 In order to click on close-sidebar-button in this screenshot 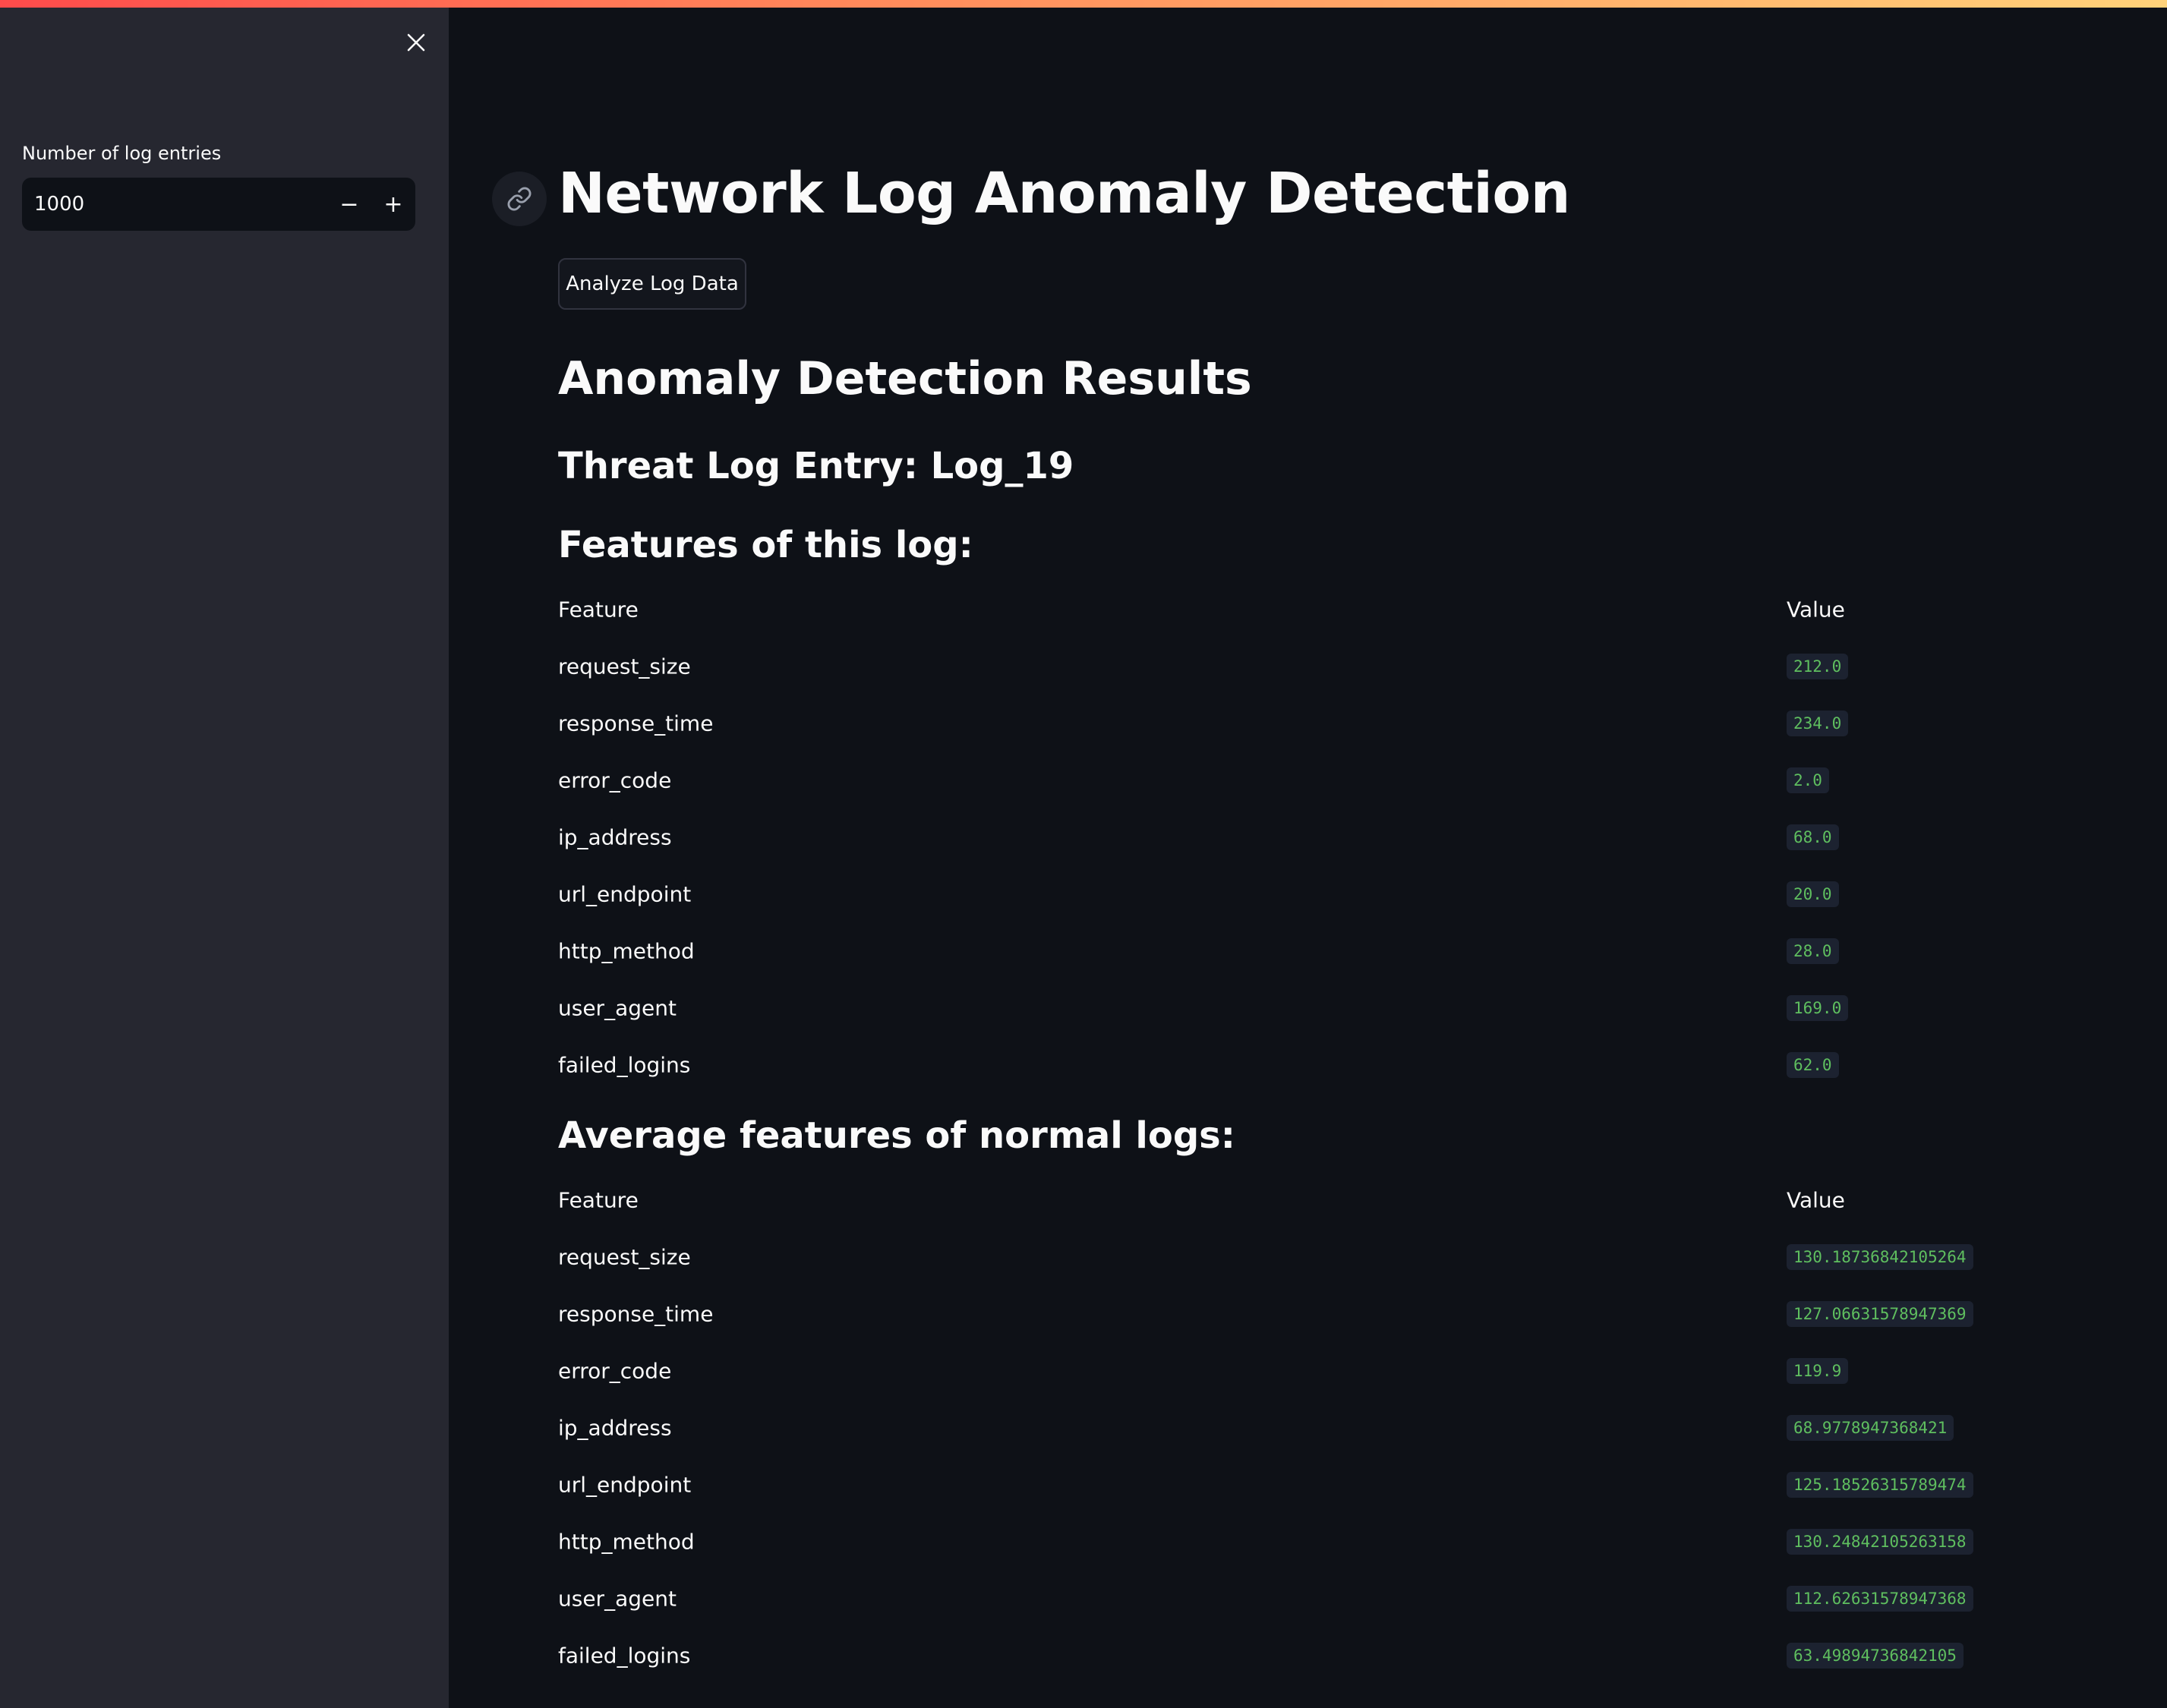, I will do `click(416, 42)`.